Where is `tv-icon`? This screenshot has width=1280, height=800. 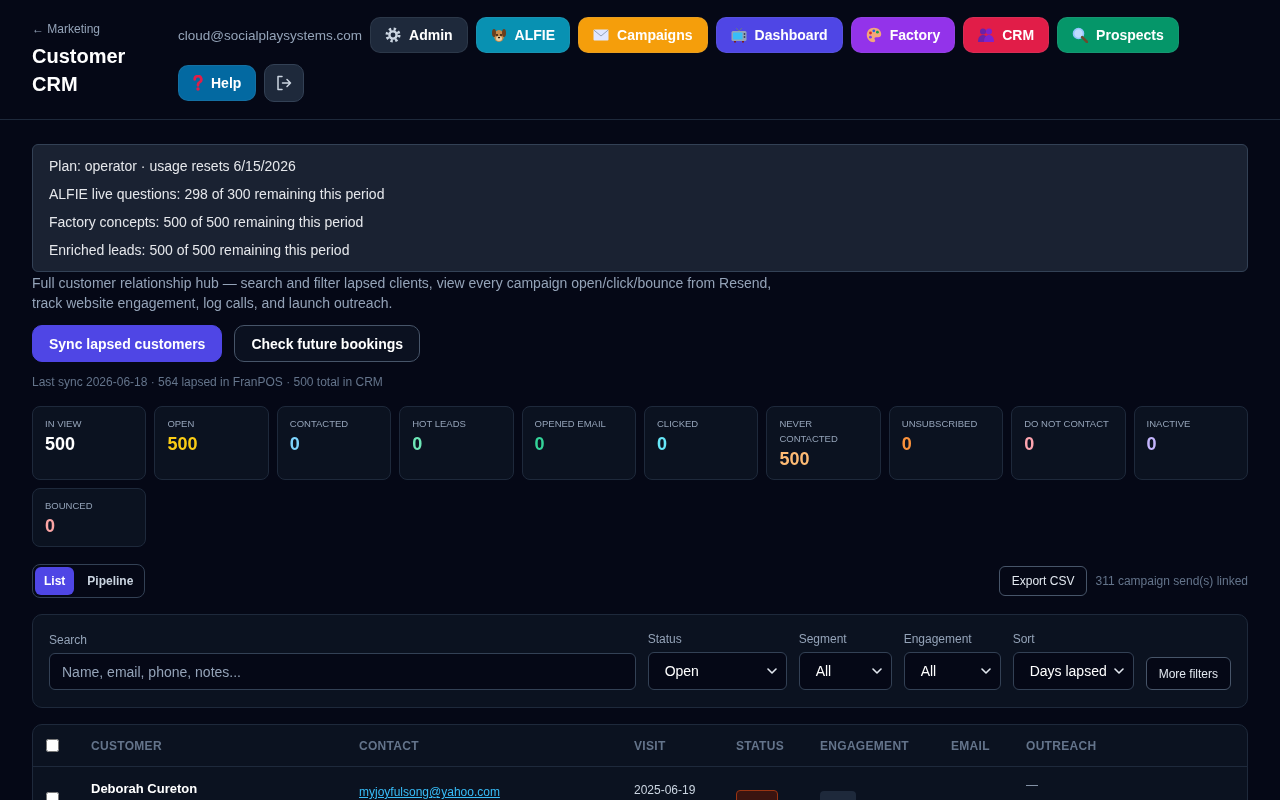 tv-icon is located at coordinates (738, 35).